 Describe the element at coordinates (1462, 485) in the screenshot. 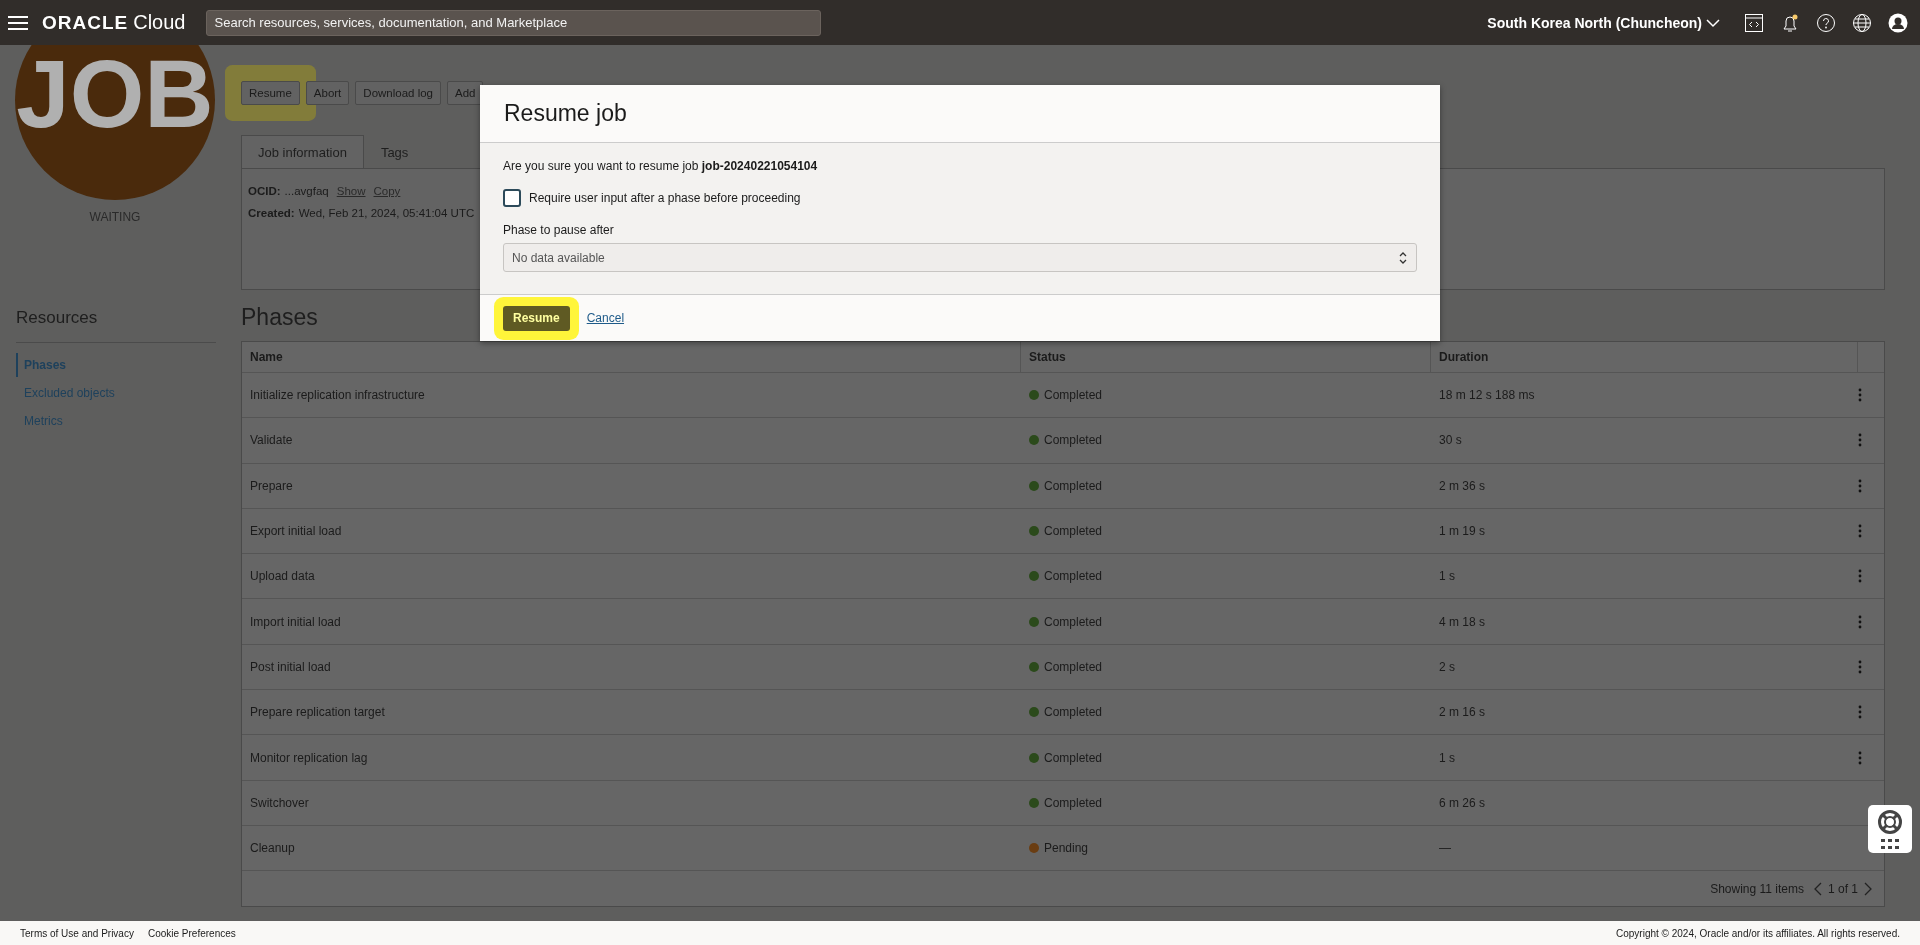

I see `table-cell-text: 2 m 36 s` at that location.